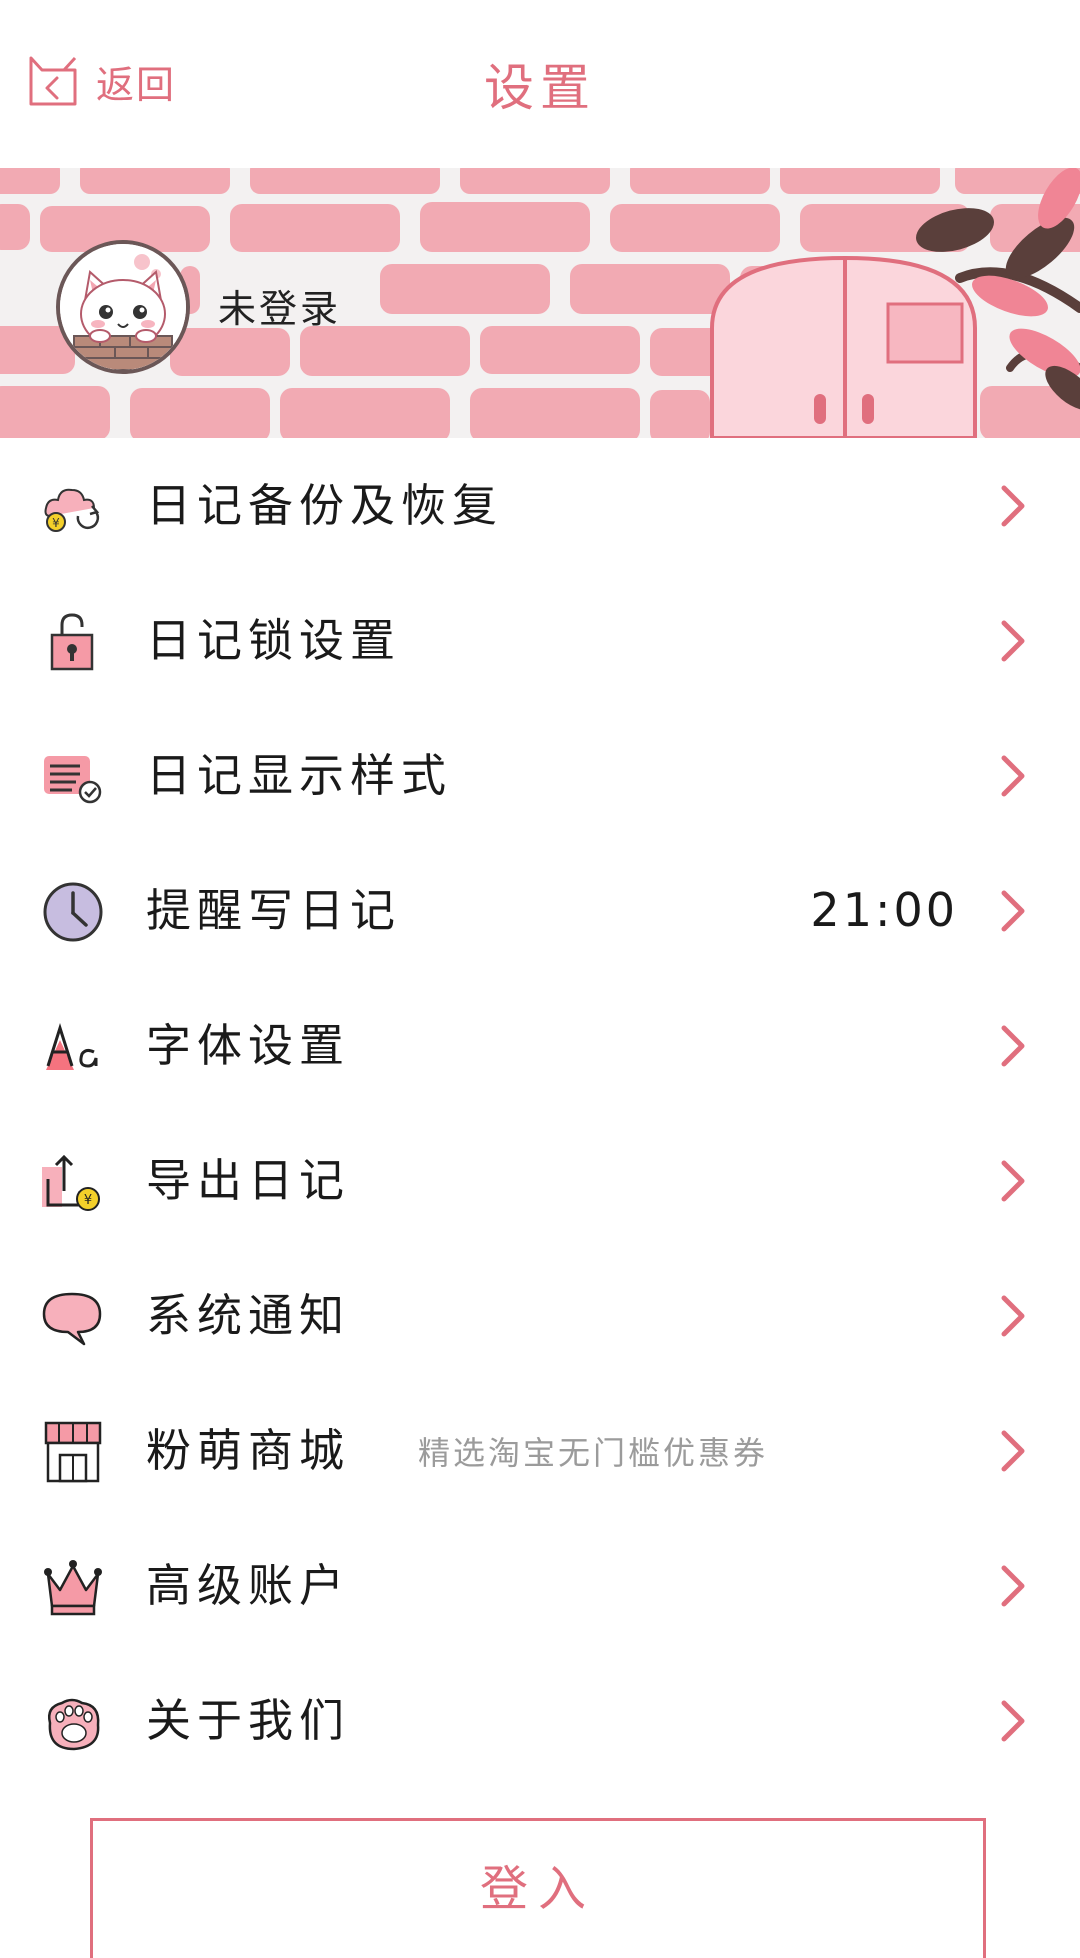 This screenshot has height=1958, width=1080. What do you see at coordinates (540, 303) in the screenshot?
I see `profile-banner: 未登录` at bounding box center [540, 303].